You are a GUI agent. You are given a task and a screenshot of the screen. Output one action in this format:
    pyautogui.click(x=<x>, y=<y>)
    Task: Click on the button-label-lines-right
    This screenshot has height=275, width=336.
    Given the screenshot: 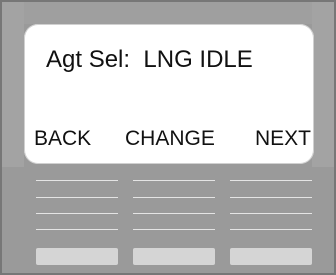 What is the action you would take?
    pyautogui.click(x=271, y=205)
    